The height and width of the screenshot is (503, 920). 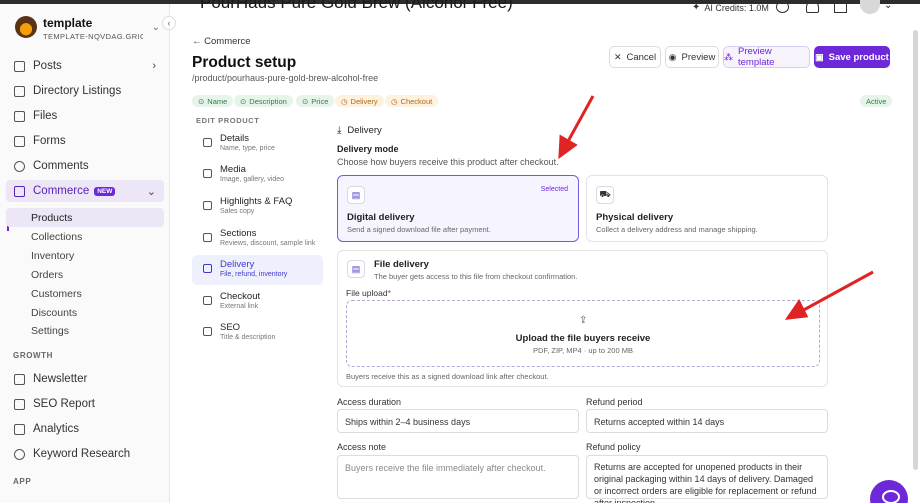 What do you see at coordinates (19, 429) in the screenshot?
I see `analytics-icon` at bounding box center [19, 429].